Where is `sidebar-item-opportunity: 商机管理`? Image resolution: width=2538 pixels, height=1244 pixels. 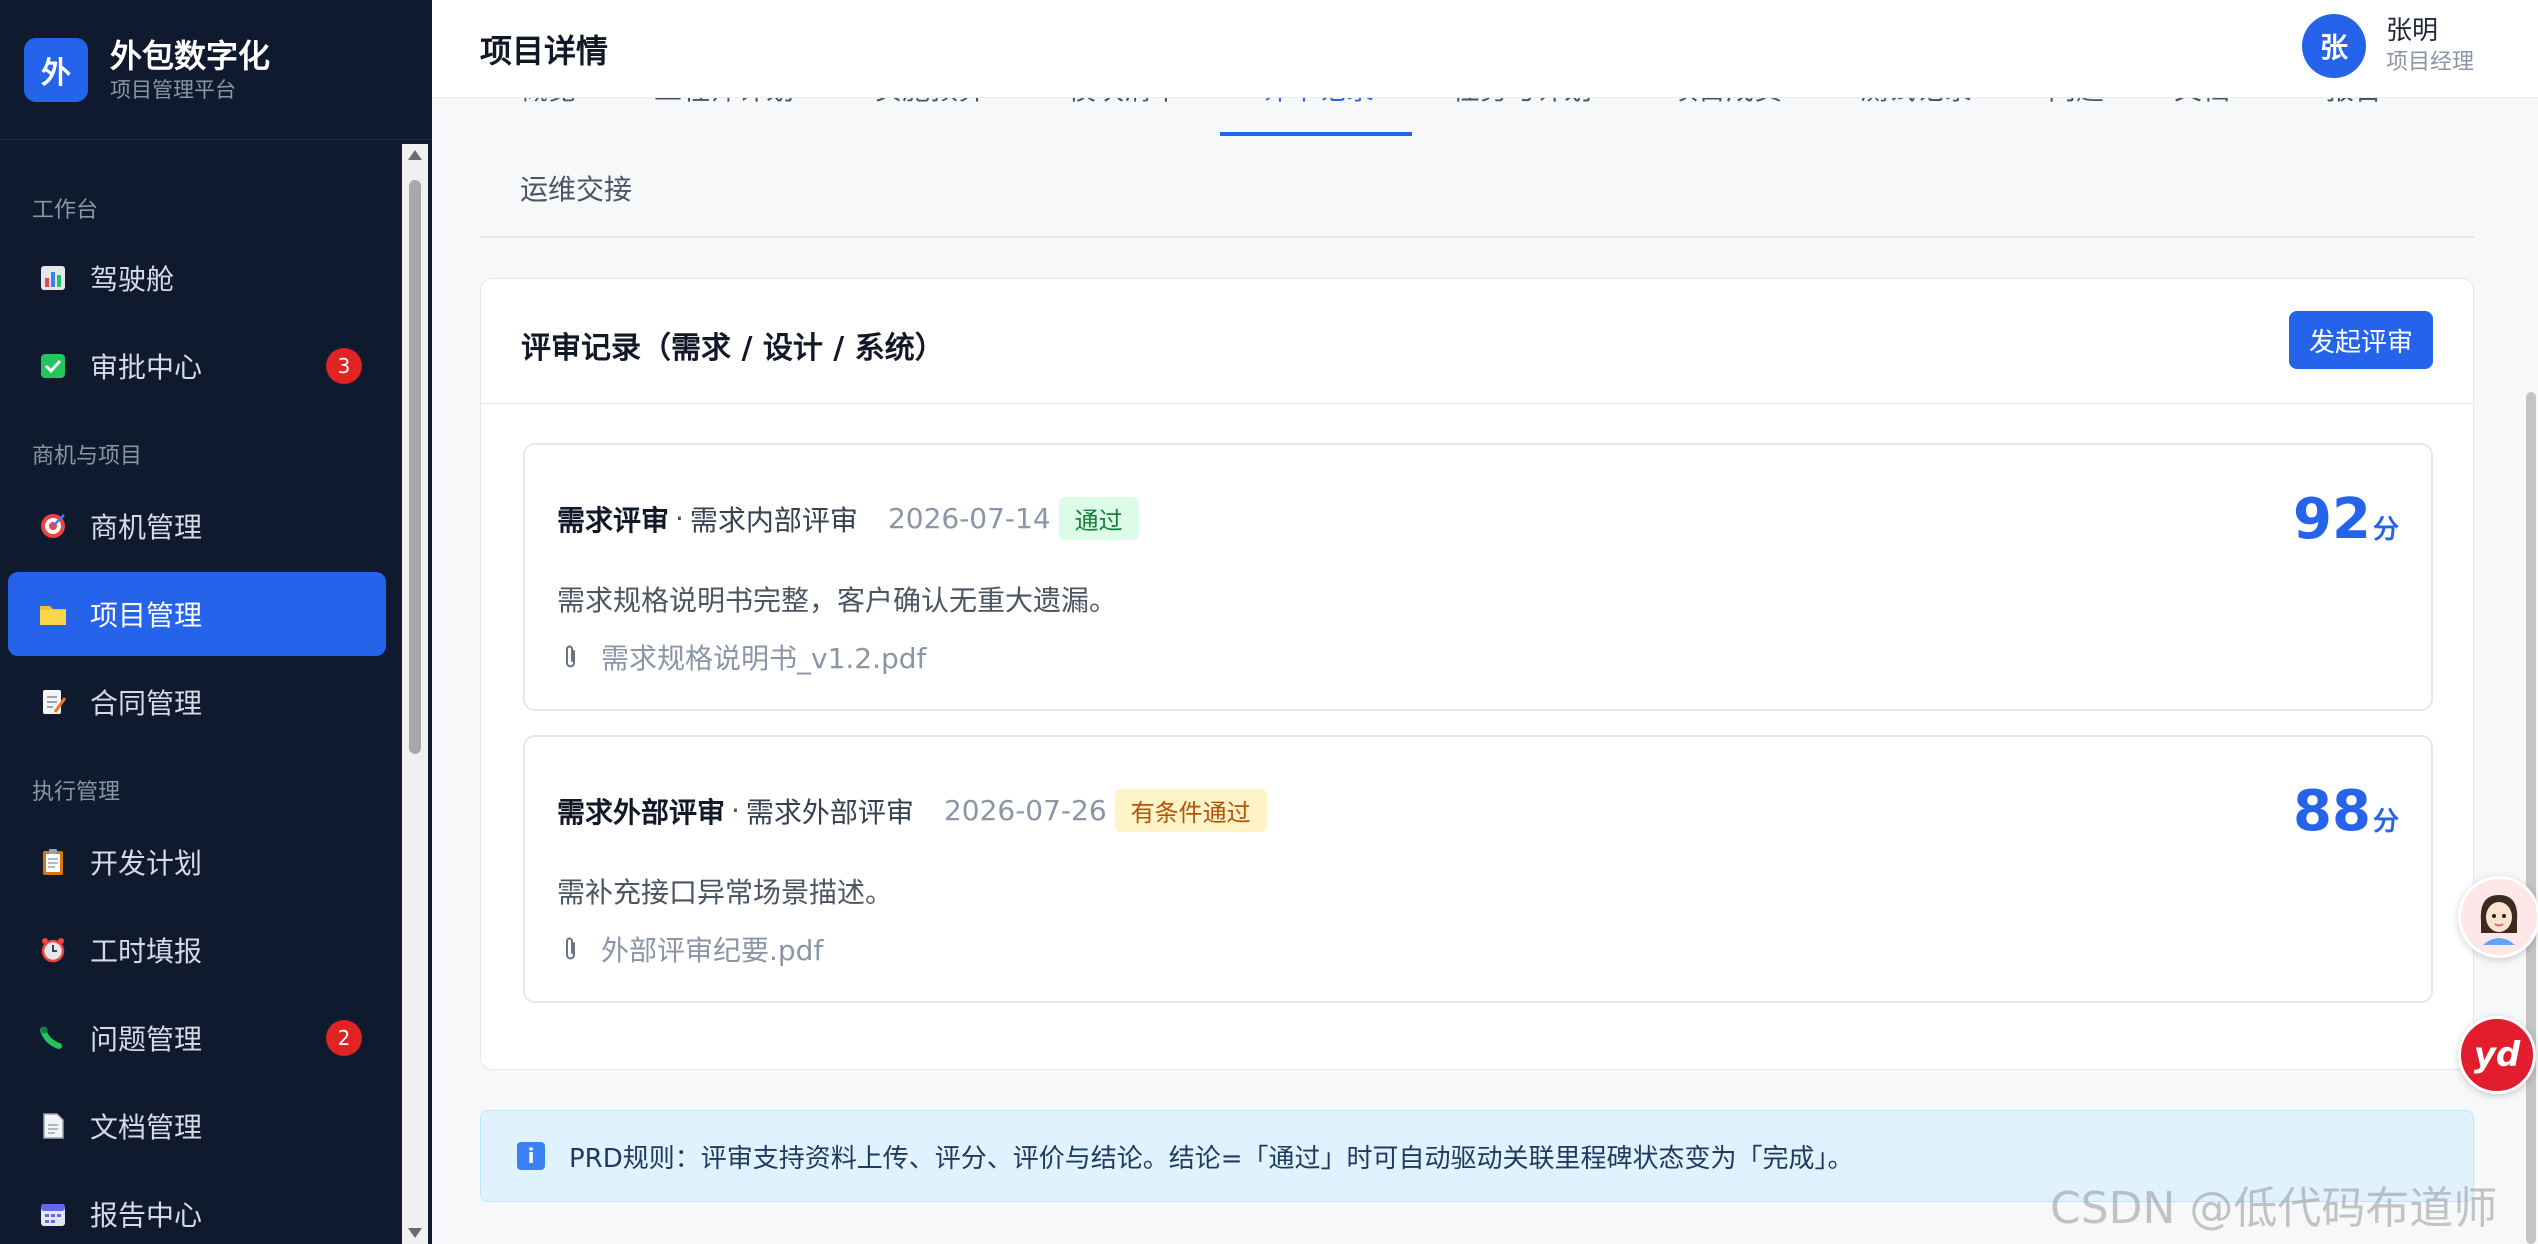 sidebar-item-opportunity: 商机管理 is located at coordinates (197, 526).